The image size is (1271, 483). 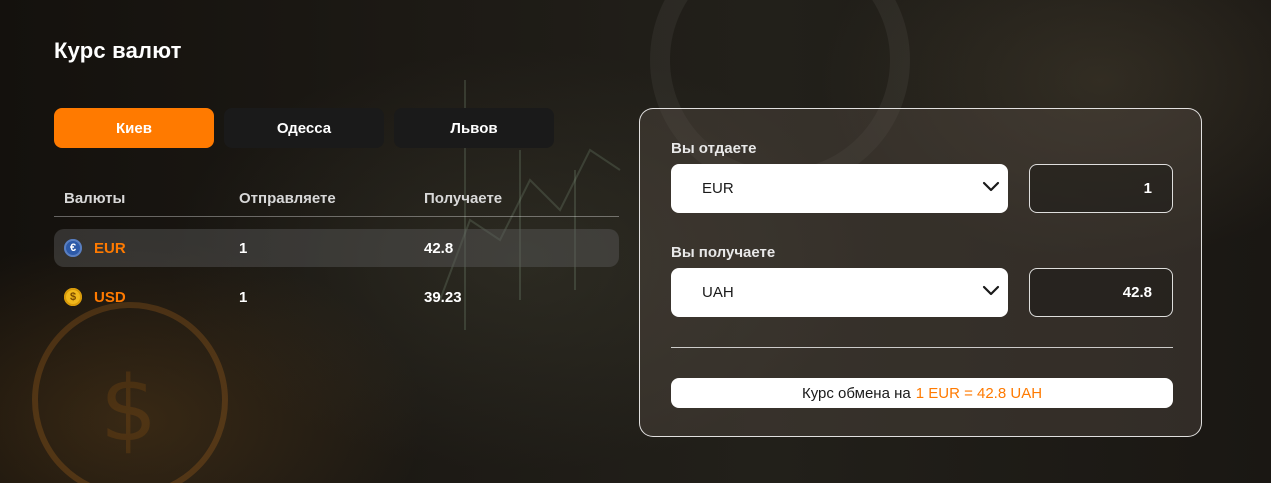 I want to click on get-currency-value: UAH, so click(x=718, y=292).